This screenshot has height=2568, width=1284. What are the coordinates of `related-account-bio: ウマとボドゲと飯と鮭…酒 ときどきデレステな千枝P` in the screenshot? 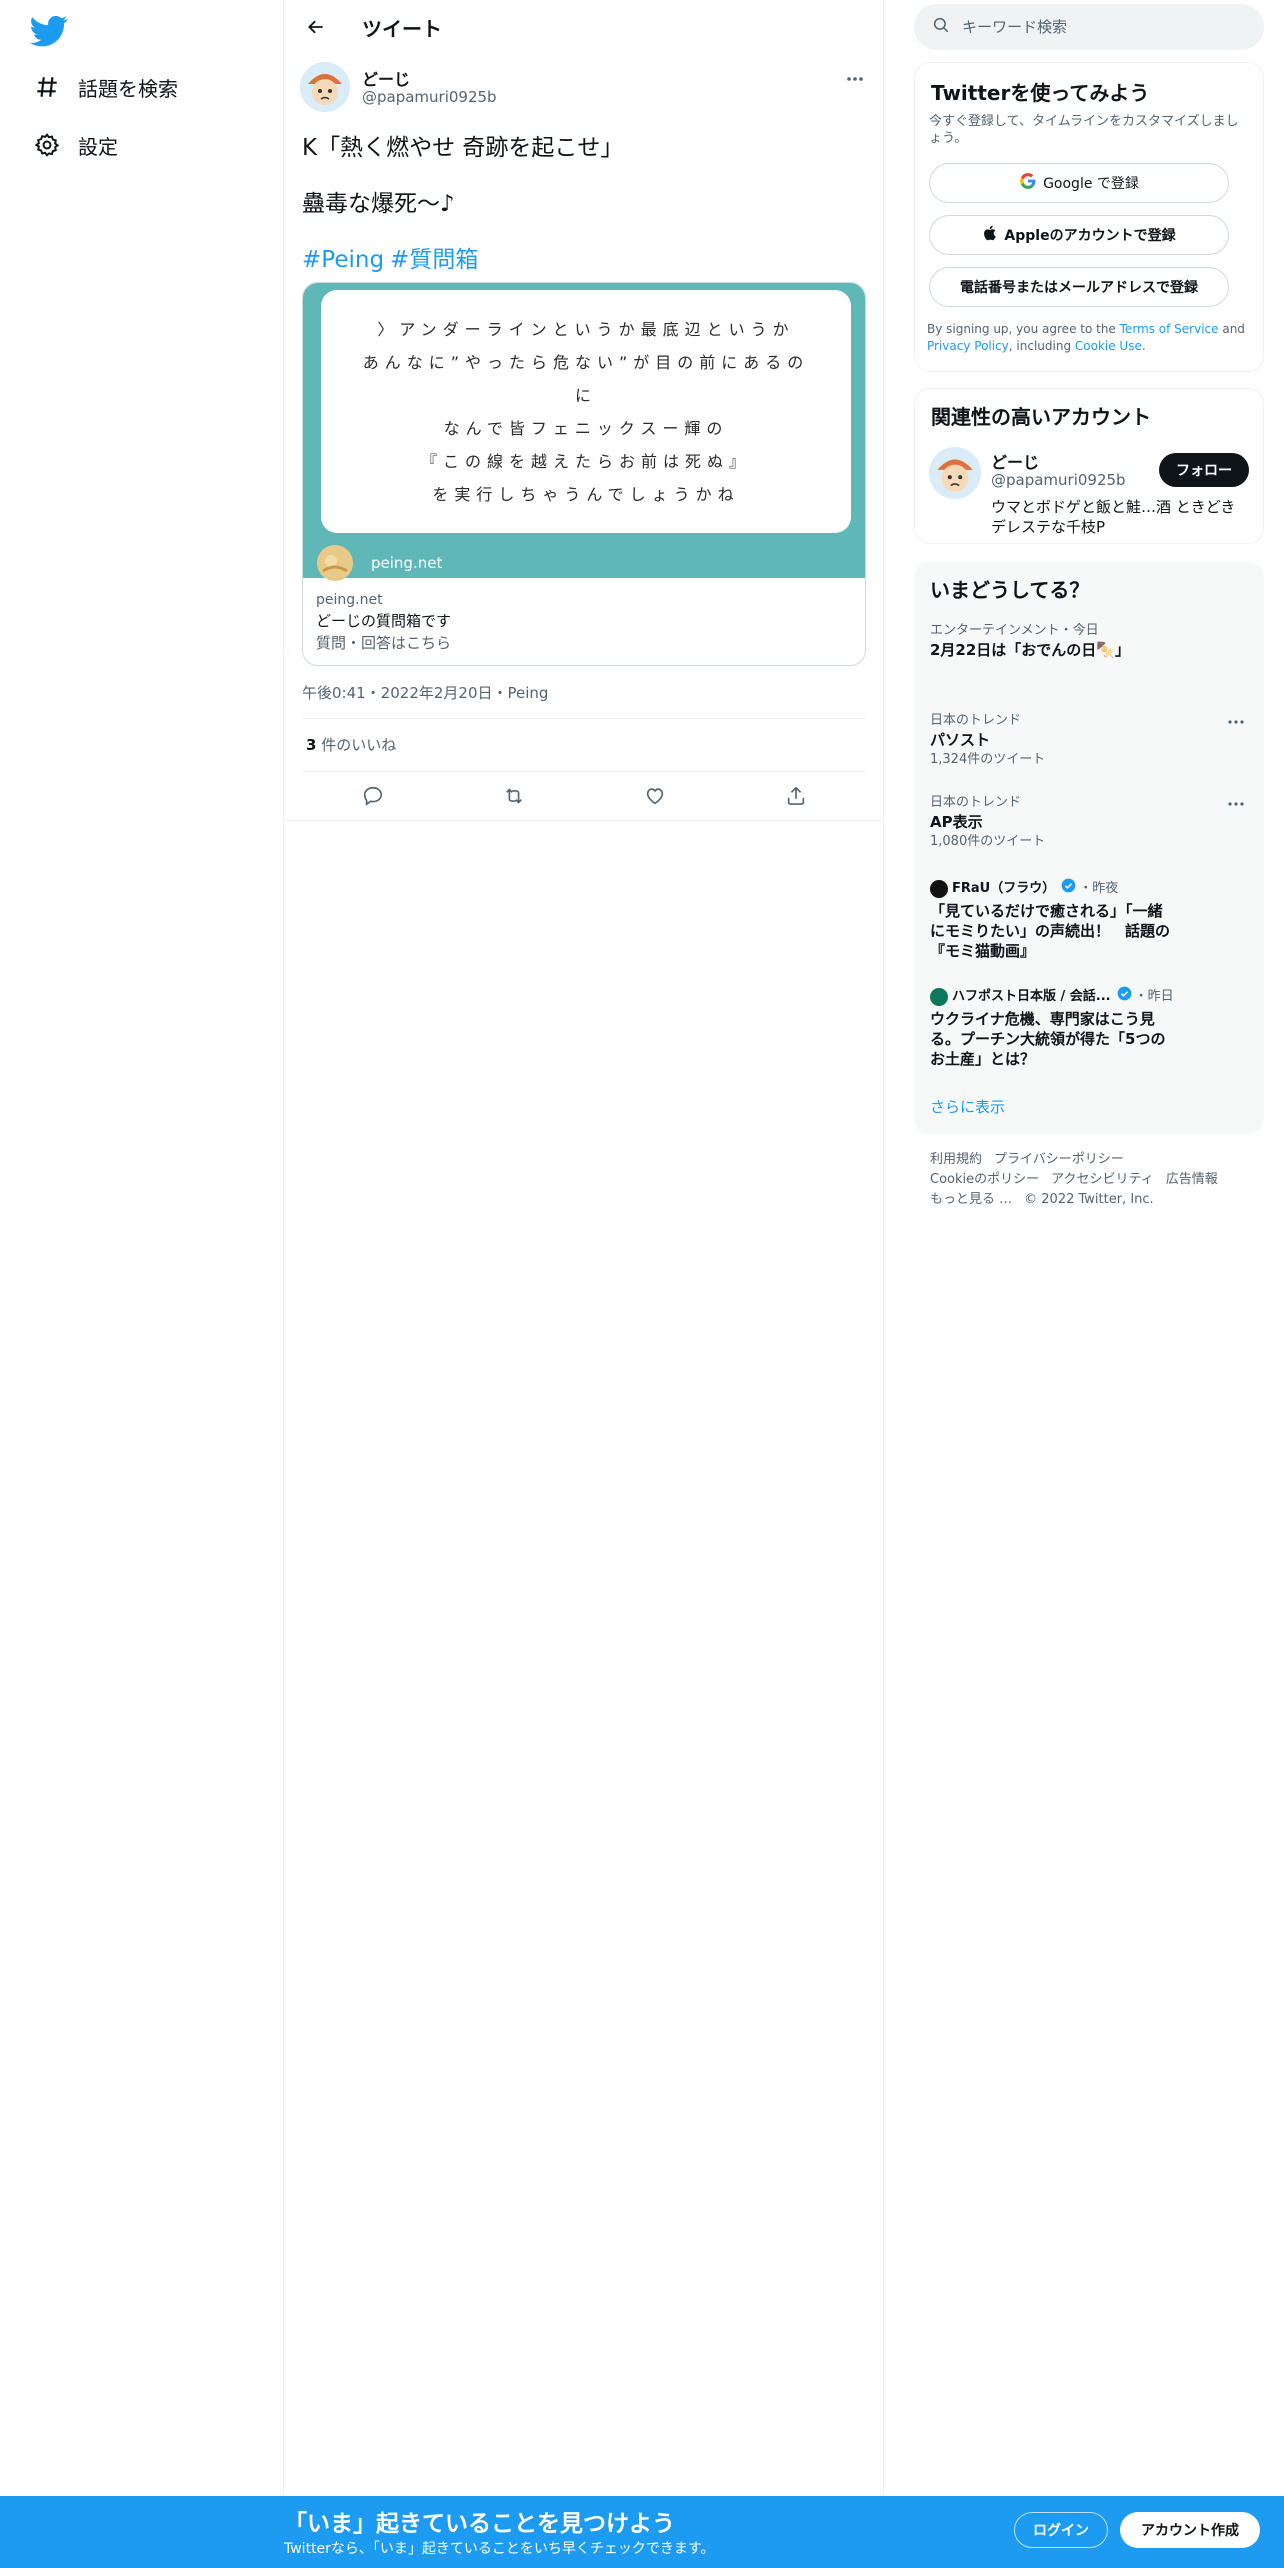 It's located at (1113, 517).